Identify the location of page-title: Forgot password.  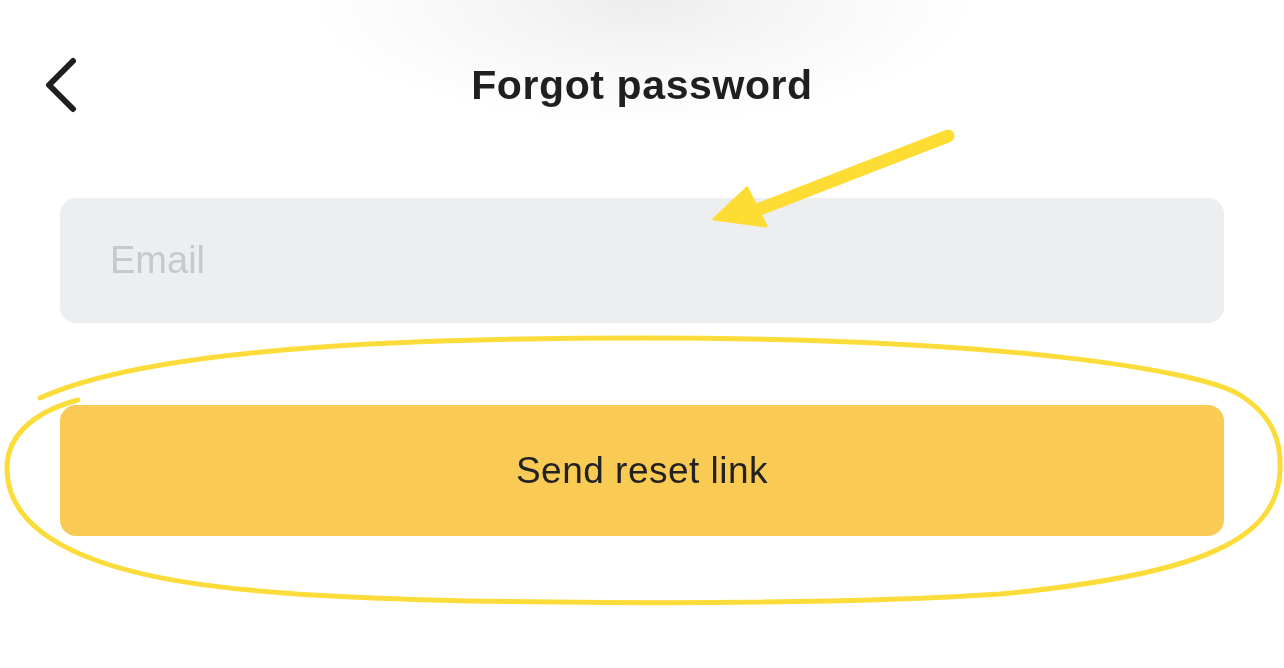
(642, 85).